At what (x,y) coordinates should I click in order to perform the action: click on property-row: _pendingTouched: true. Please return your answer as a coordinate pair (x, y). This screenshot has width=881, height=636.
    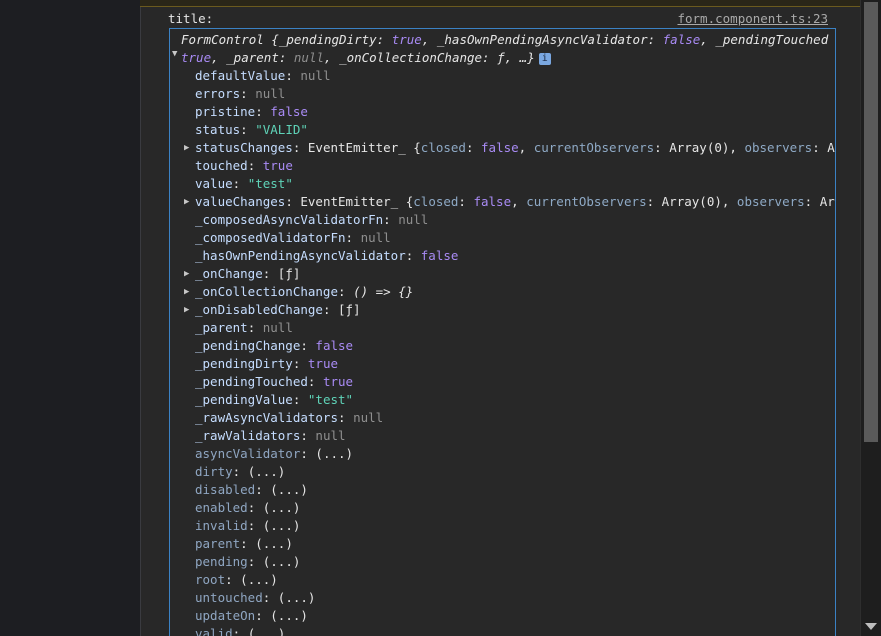
    Looking at the image, I should click on (274, 381).